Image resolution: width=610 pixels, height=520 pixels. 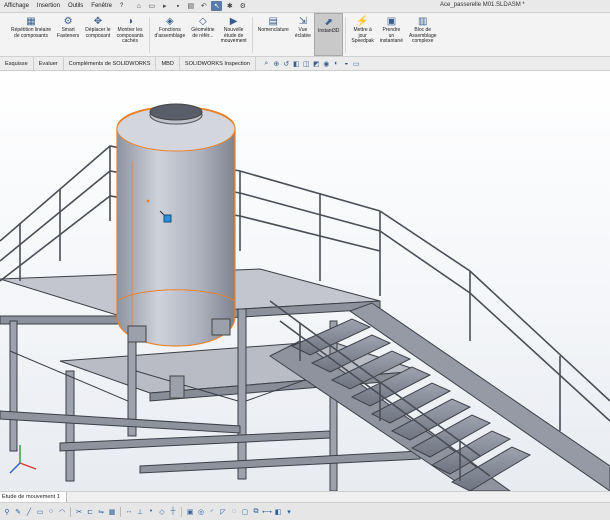 What do you see at coordinates (48, 6) in the screenshot?
I see `menu-item-1: Insertion` at bounding box center [48, 6].